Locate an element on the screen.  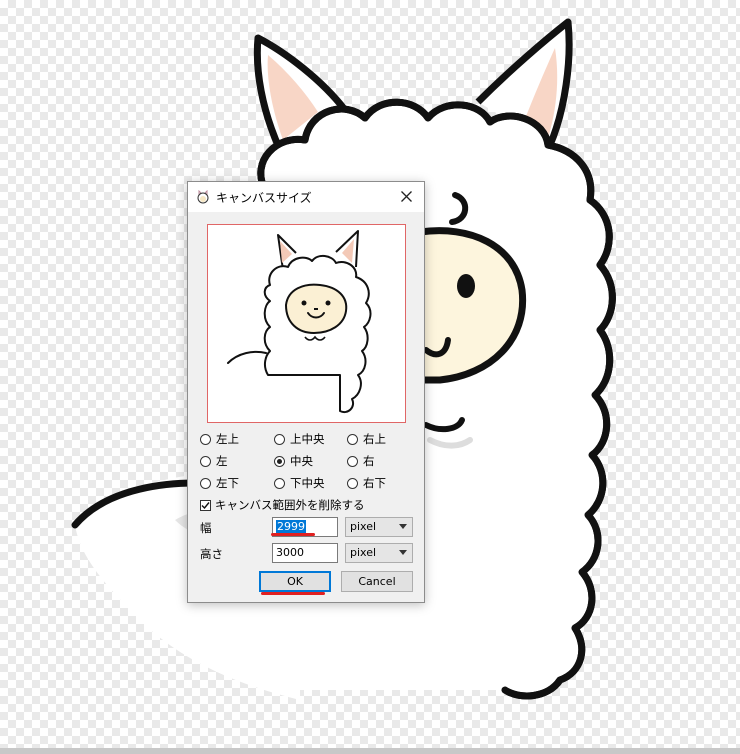
anchor-label: 右 is located at coordinates (369, 461).